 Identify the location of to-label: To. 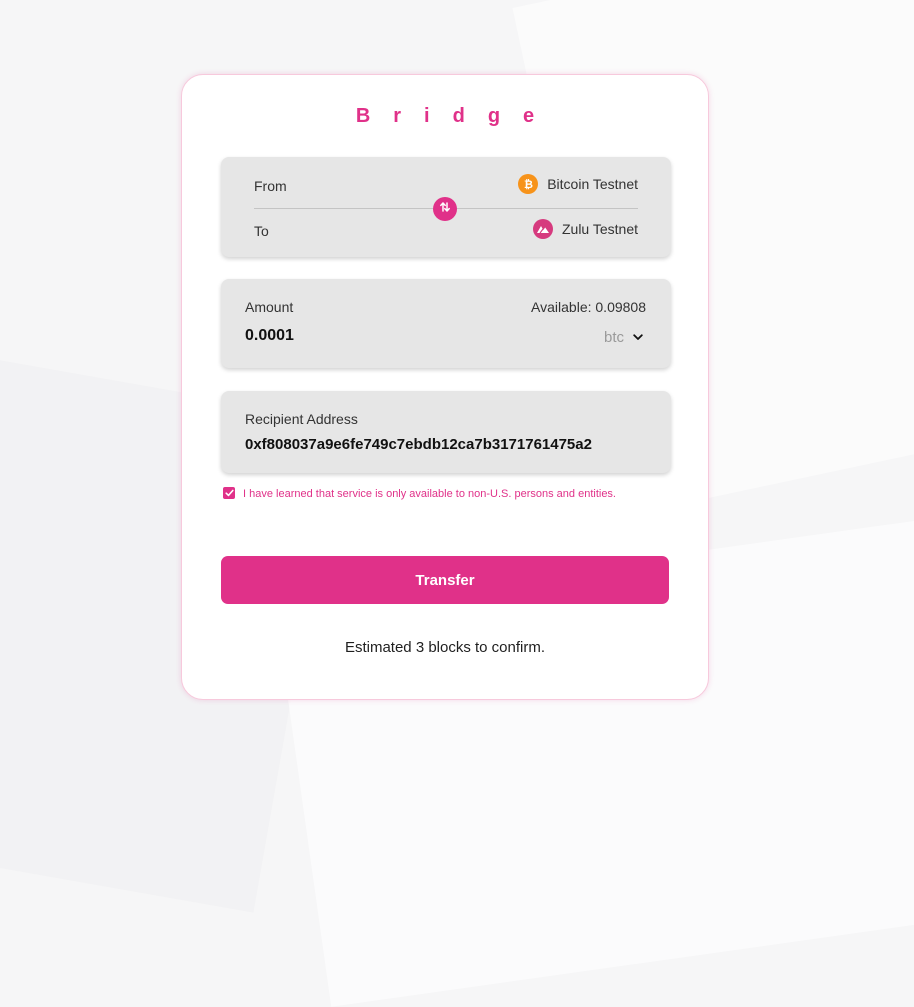
(261, 231).